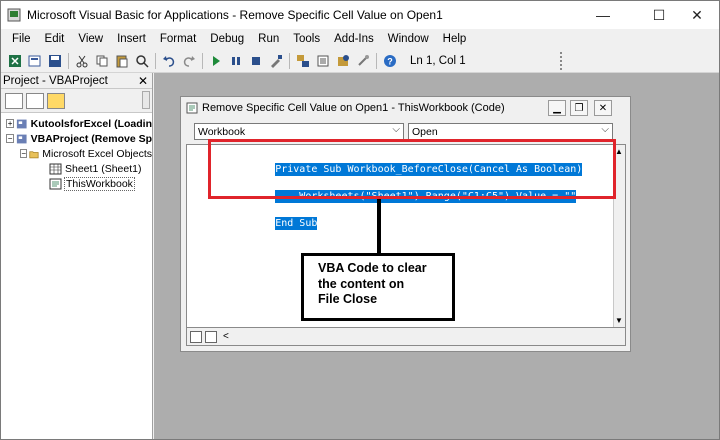  I want to click on tree-node-kutools: + KutoolsforExcel (Loadin, so click(76, 123).